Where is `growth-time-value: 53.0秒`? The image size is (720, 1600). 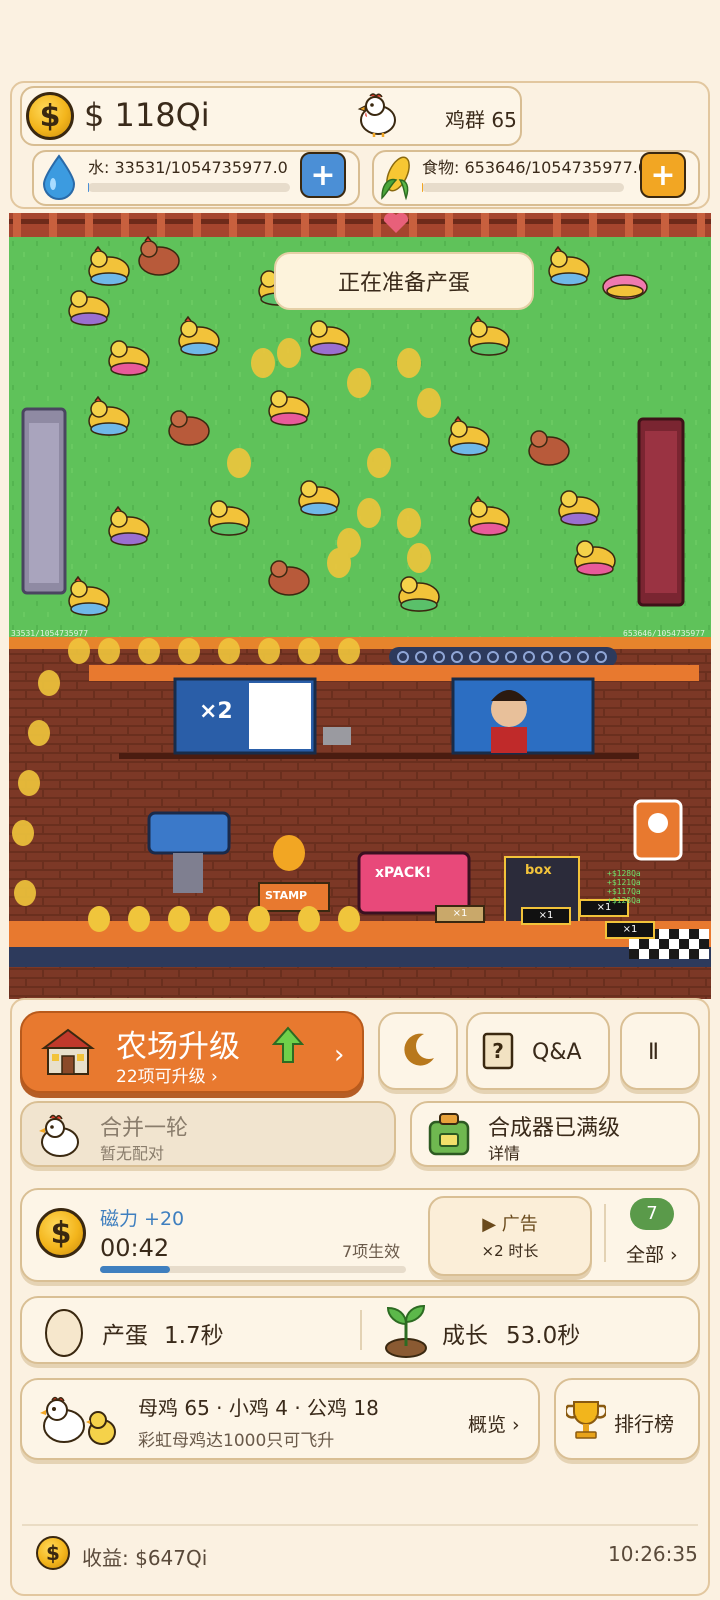
growth-time-value: 53.0秒 is located at coordinates (543, 1336).